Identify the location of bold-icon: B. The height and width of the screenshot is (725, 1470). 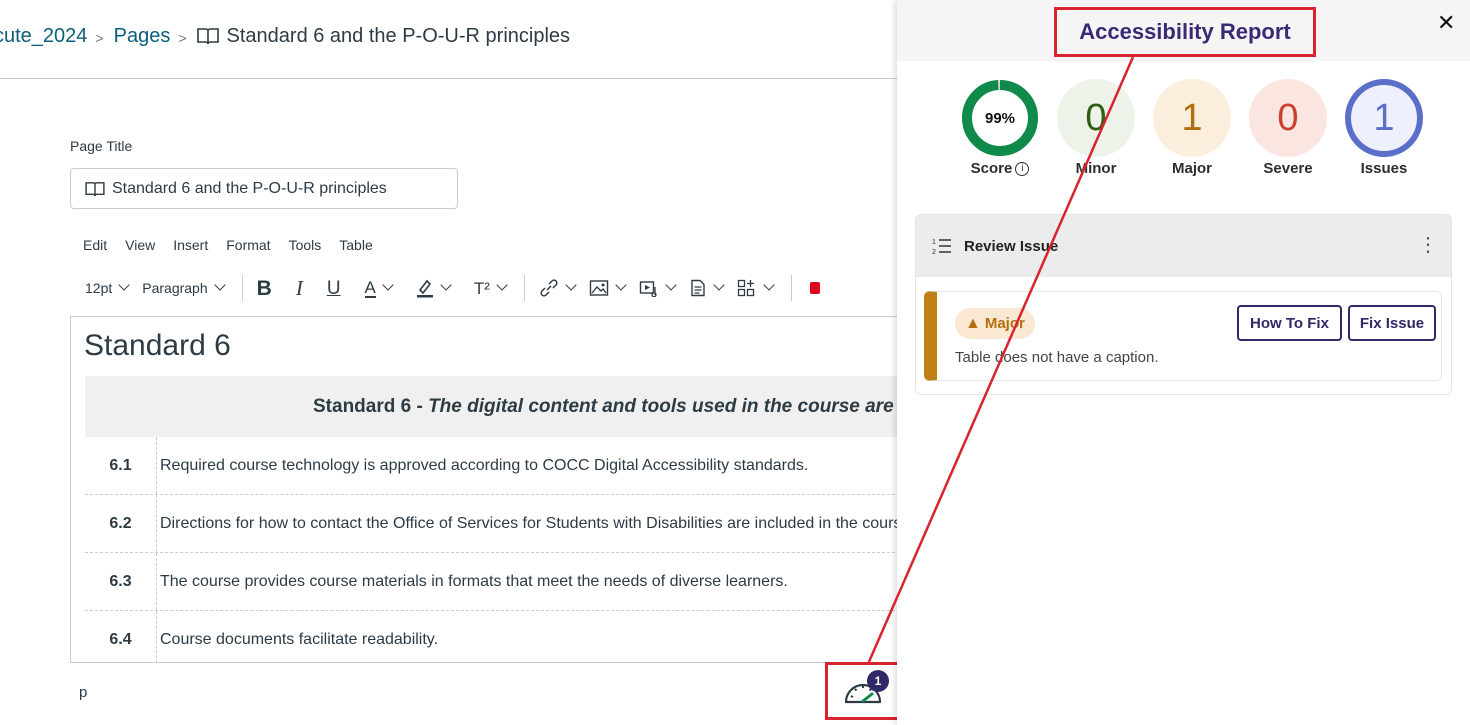
(264, 288).